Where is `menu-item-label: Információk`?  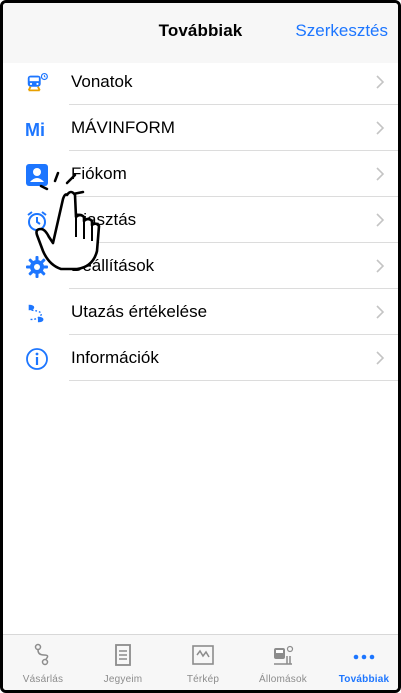
menu-item-label: Információk is located at coordinates (115, 357).